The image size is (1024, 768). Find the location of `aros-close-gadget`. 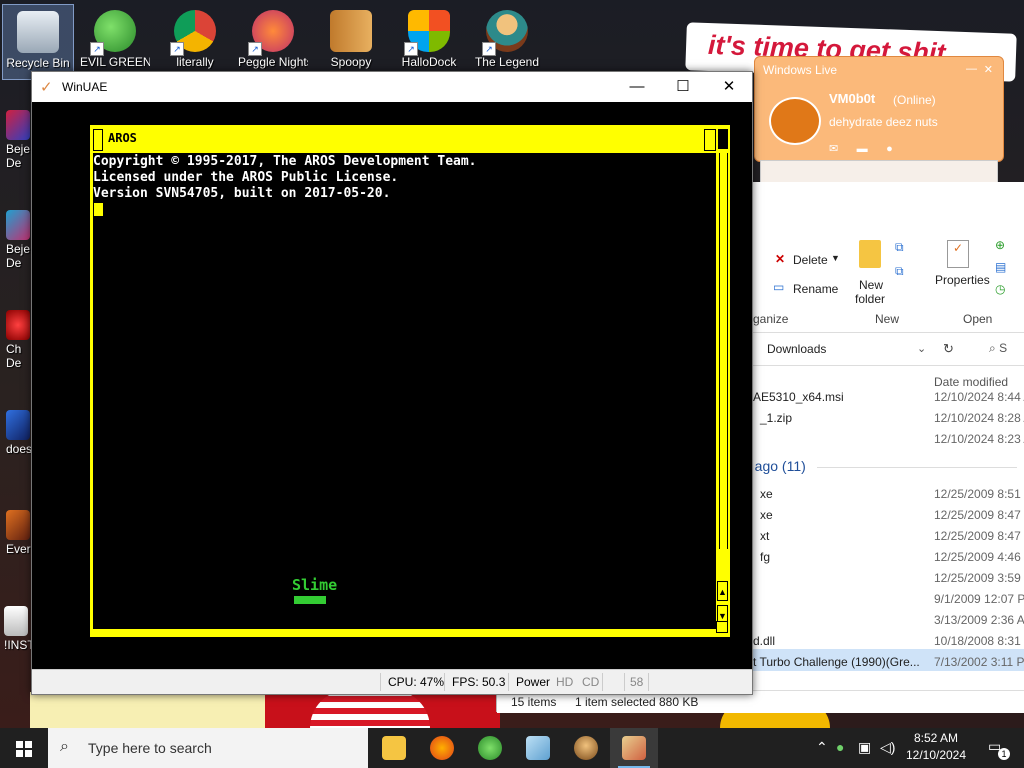

aros-close-gadget is located at coordinates (98, 140).